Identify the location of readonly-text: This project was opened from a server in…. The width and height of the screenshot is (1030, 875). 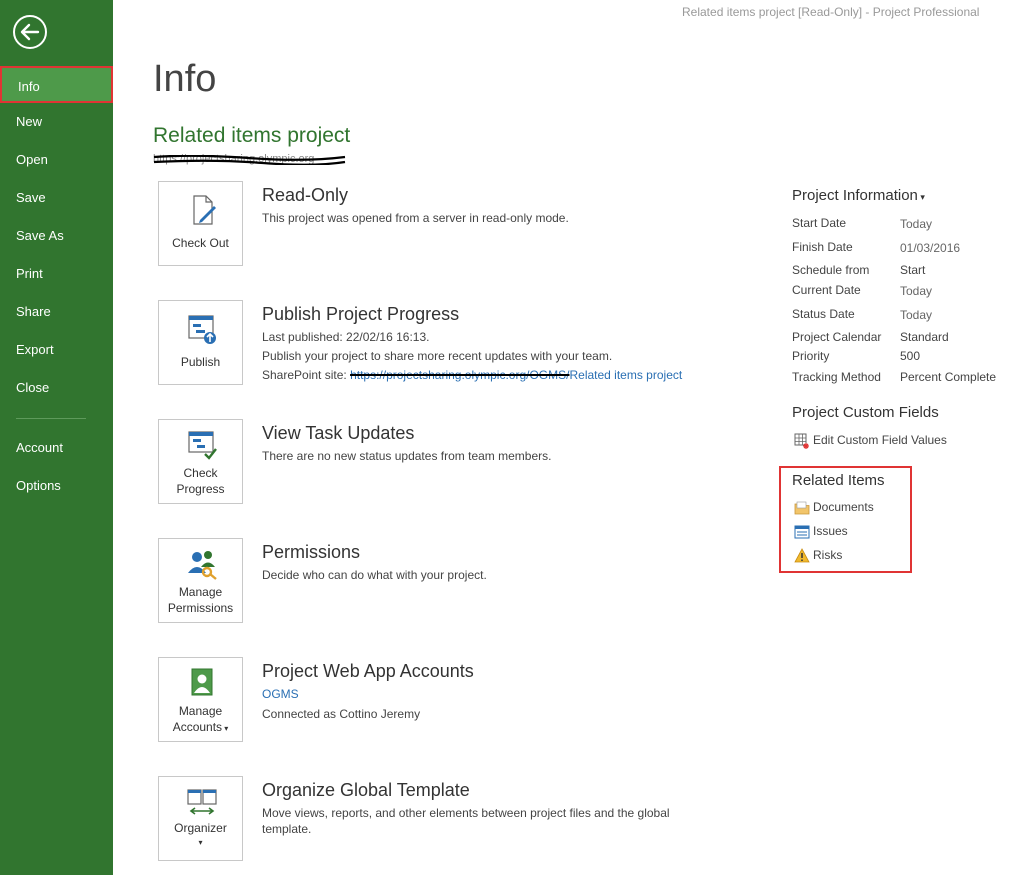
(415, 218).